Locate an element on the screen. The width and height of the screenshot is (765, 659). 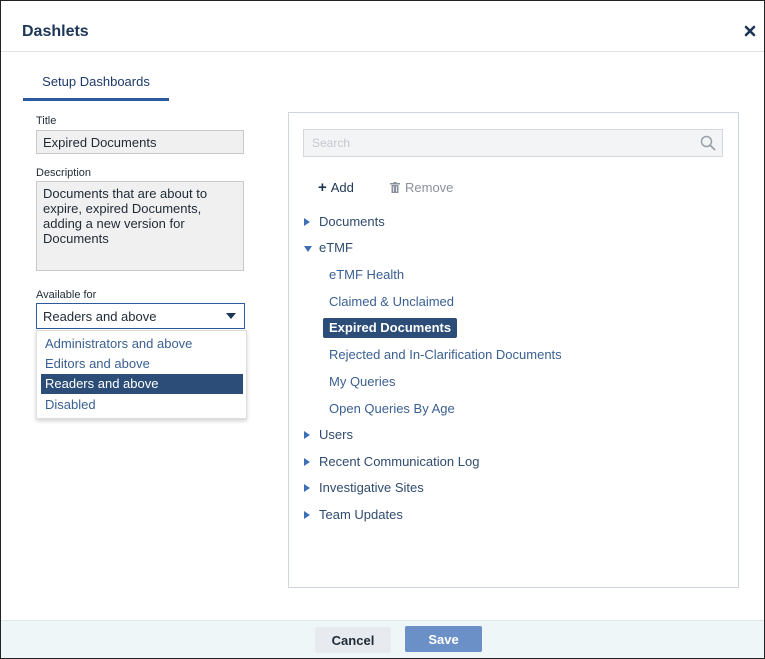
option-editors: Editors and above is located at coordinates (142, 364).